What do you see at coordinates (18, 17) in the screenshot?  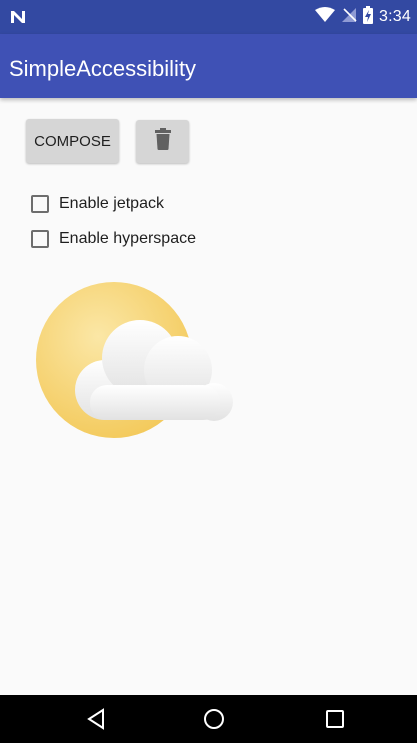 I see `n-logo-icon` at bounding box center [18, 17].